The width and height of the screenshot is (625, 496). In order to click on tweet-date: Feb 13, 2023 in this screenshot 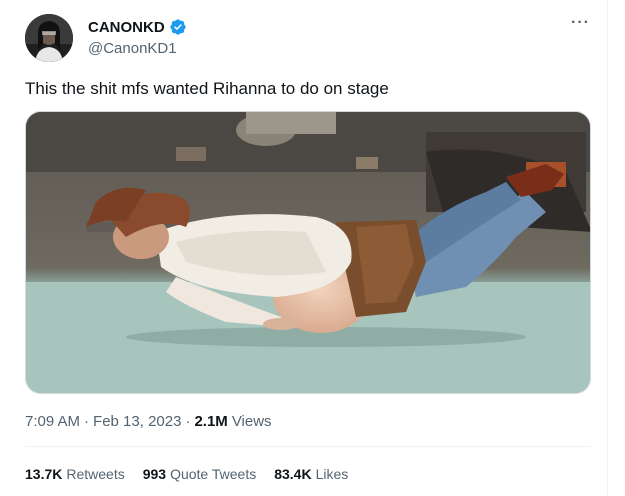, I will do `click(137, 421)`.